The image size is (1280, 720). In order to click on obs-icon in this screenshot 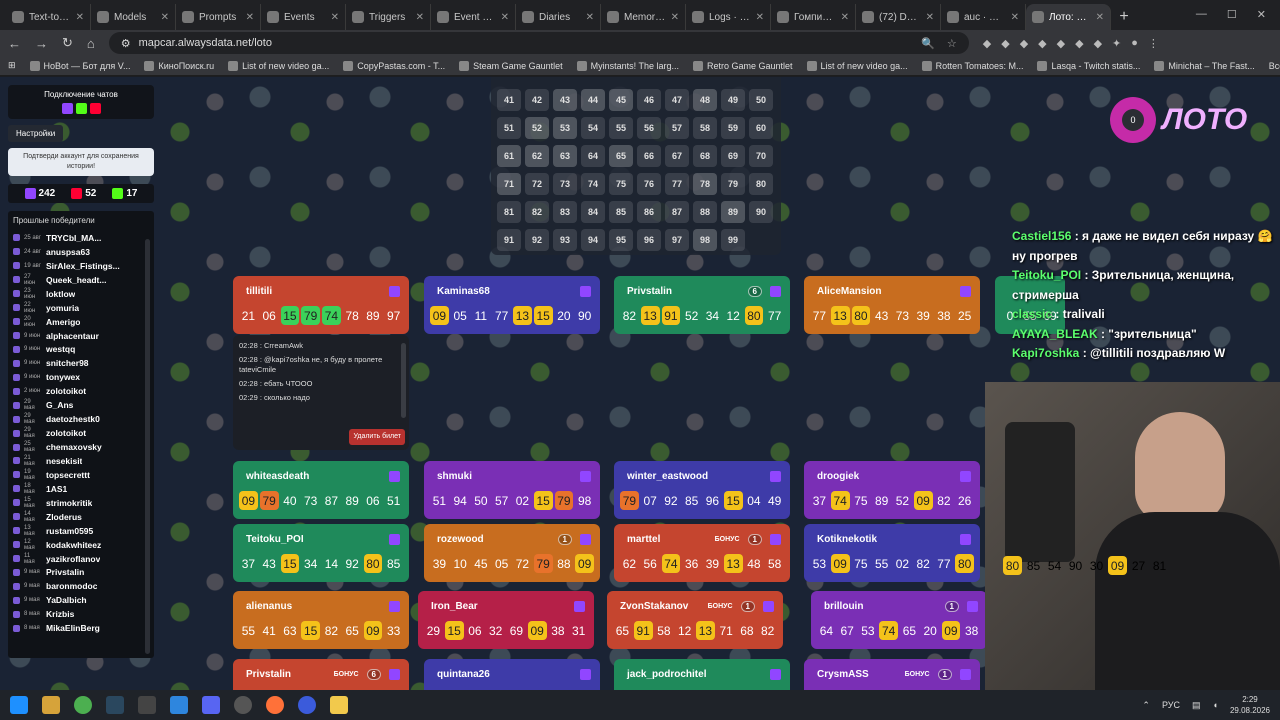, I will do `click(243, 705)`.